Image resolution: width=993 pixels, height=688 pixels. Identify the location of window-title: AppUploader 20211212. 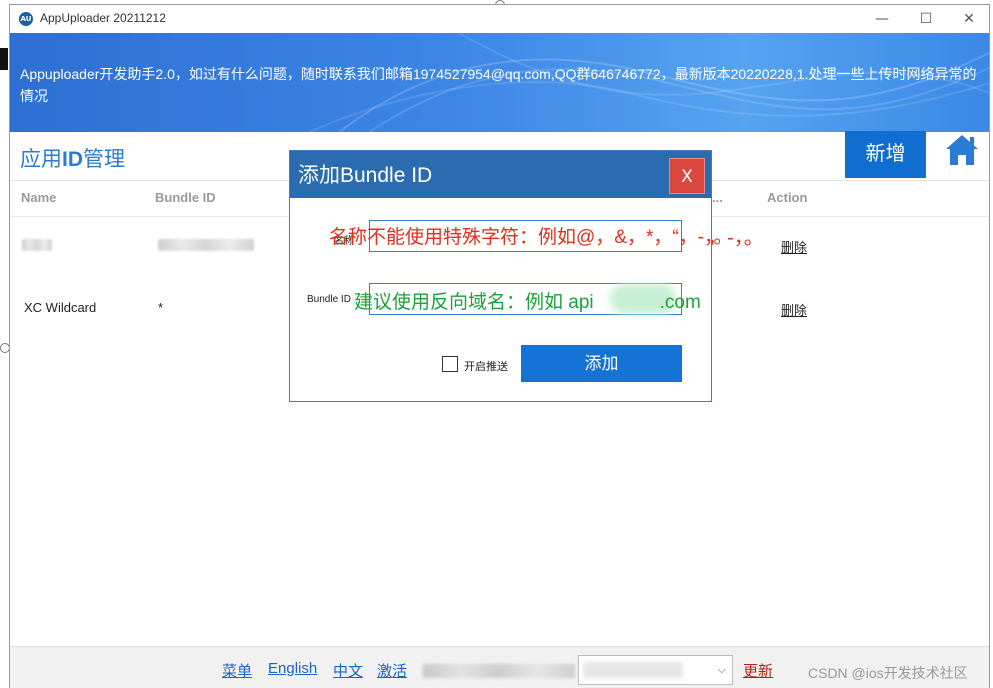
(103, 18).